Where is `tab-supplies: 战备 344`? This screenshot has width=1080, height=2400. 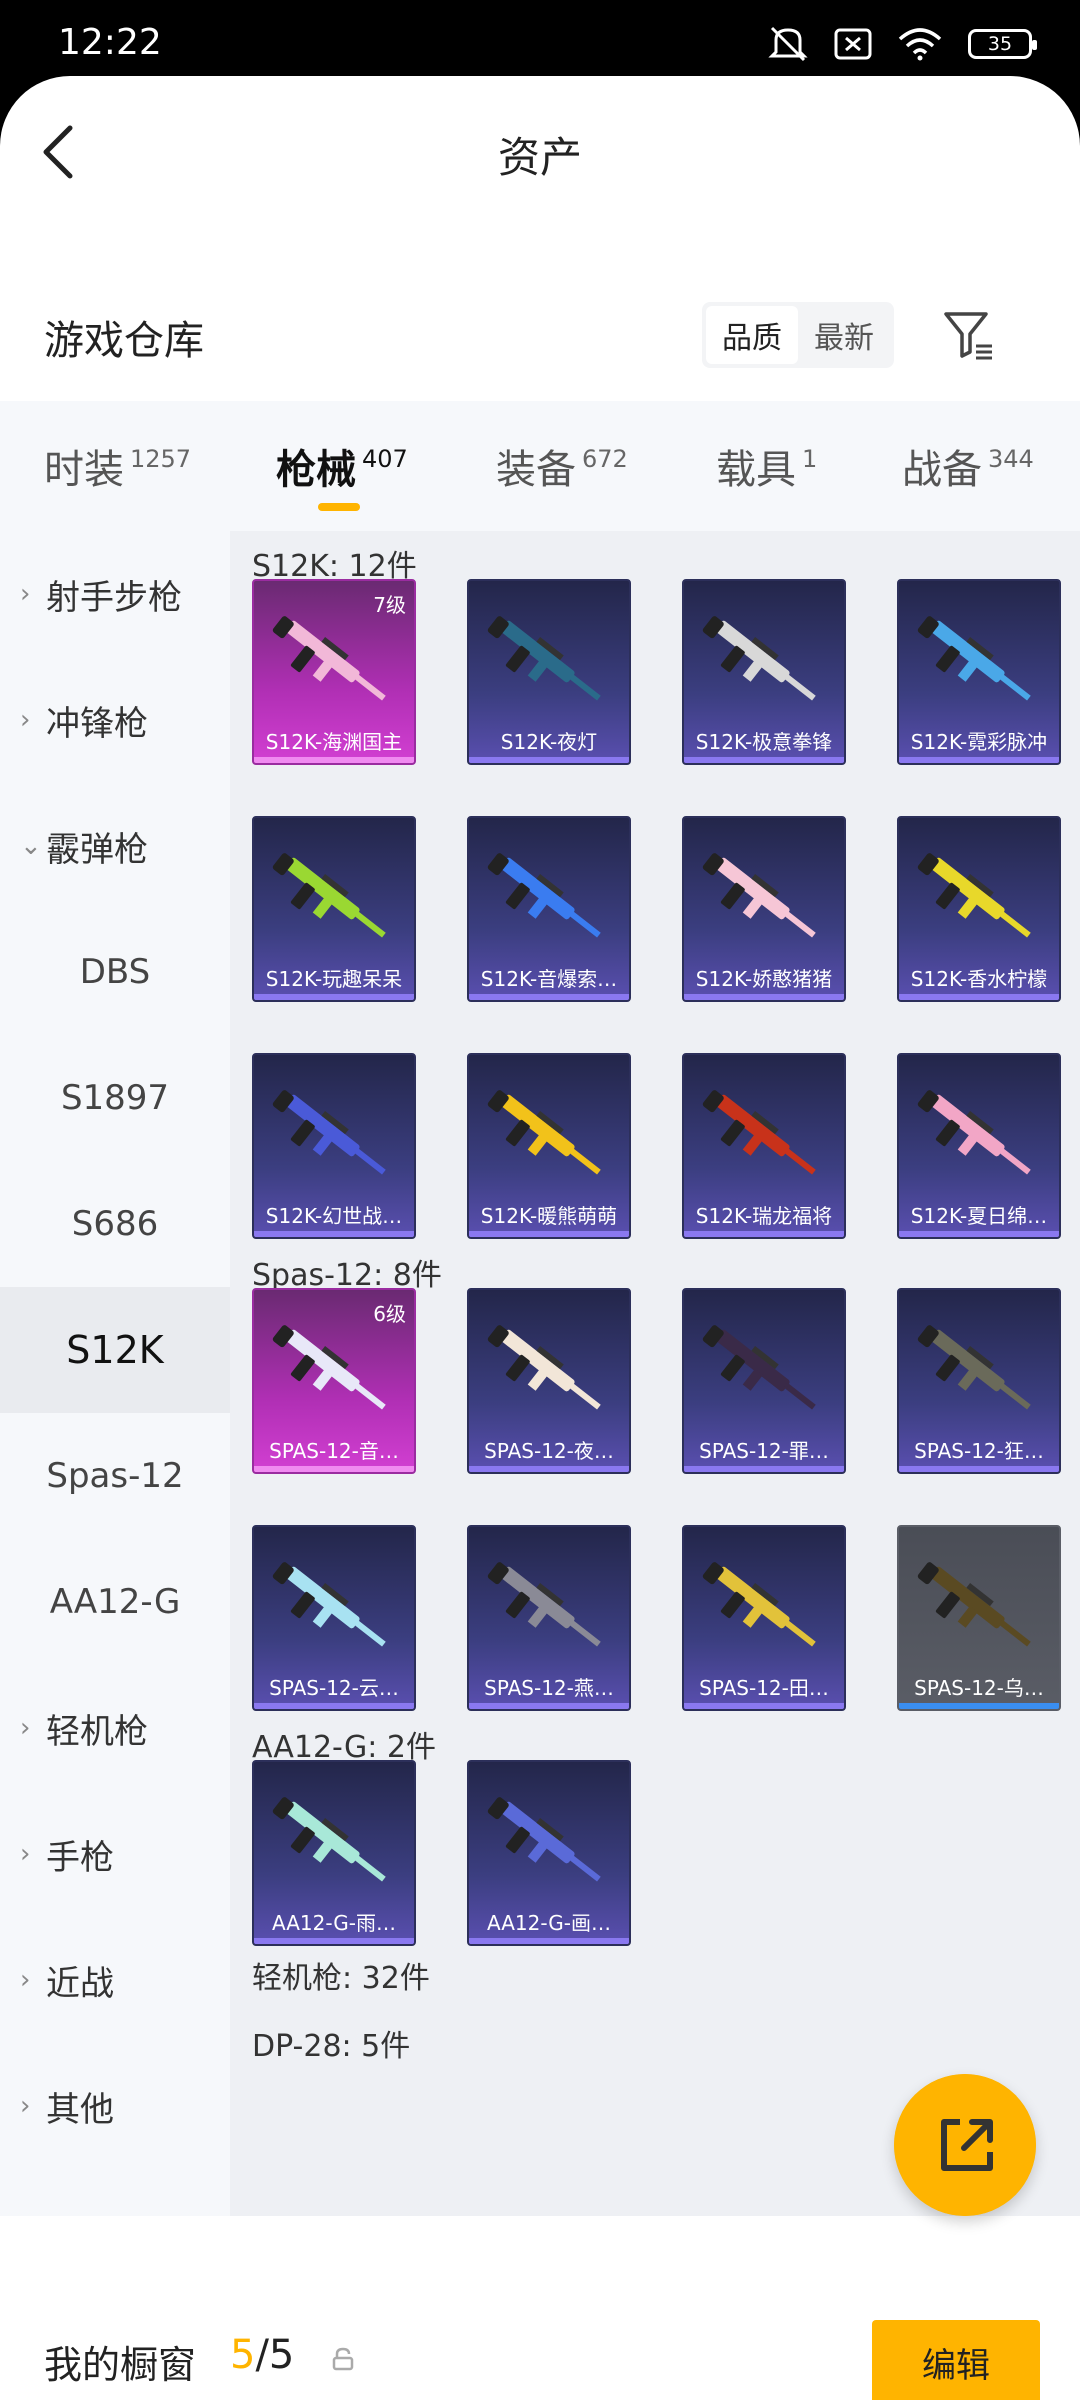
tab-supplies: 战备 344 is located at coordinates (968, 466).